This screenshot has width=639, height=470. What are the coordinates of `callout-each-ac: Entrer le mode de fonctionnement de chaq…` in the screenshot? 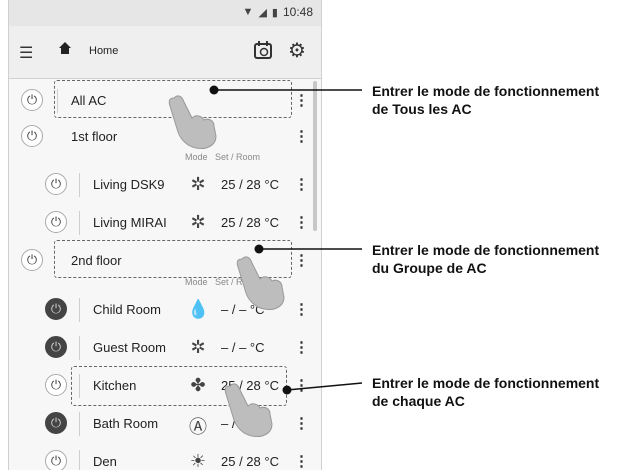 It's located at (485, 392).